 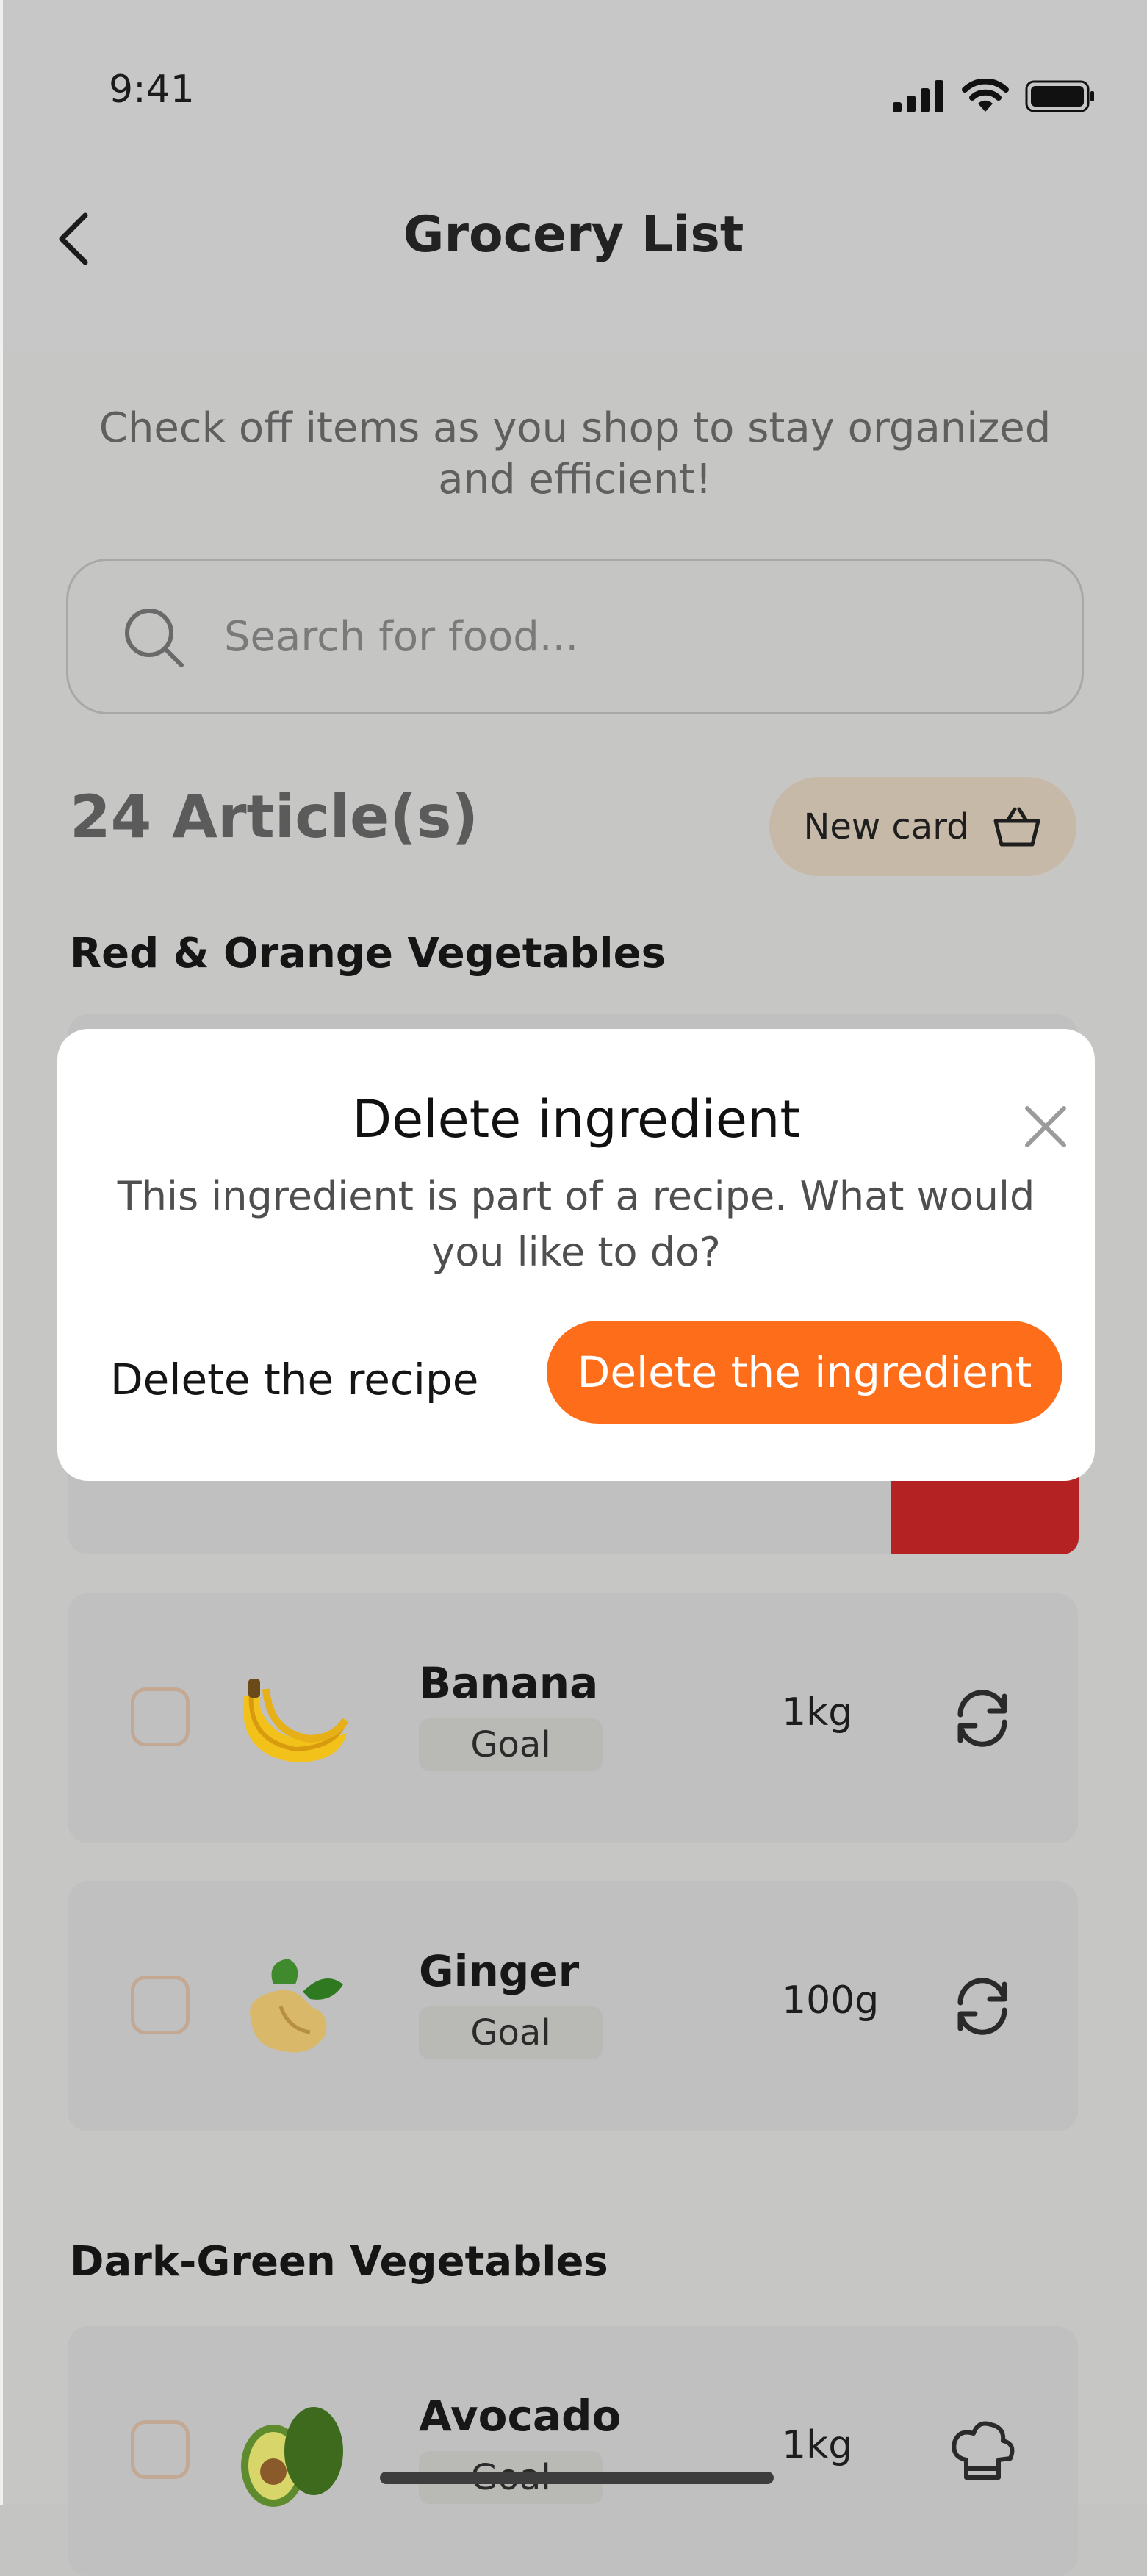 What do you see at coordinates (573, 2451) in the screenshot?
I see `list-item: Avocado Goal 1kg` at bounding box center [573, 2451].